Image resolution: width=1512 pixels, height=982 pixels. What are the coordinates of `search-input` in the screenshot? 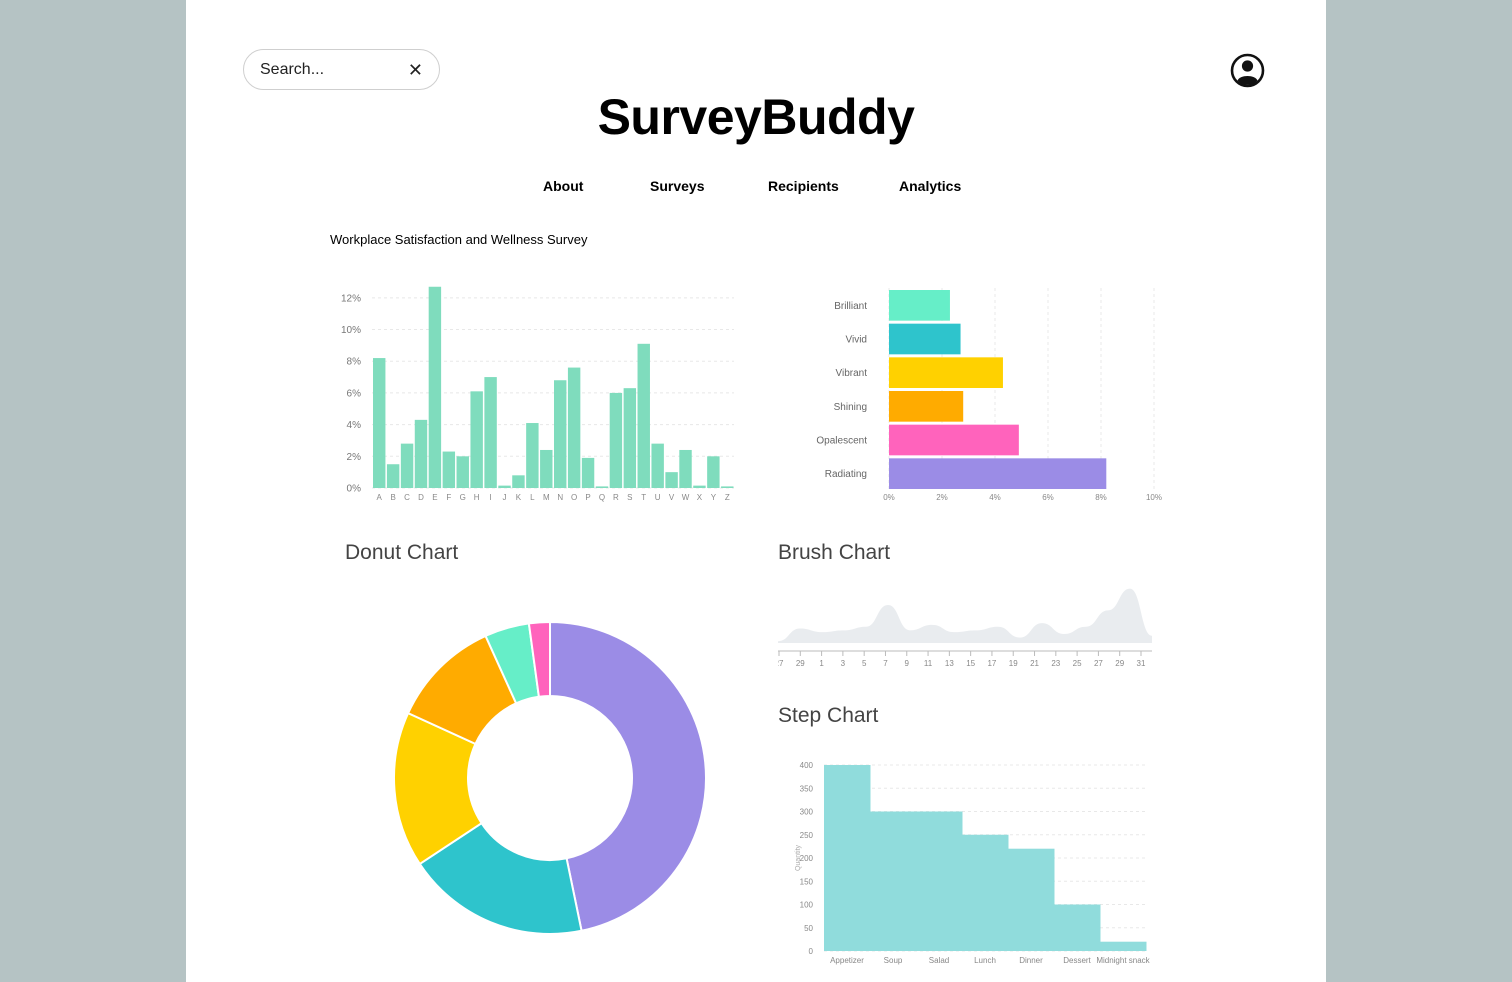 It's located at (334, 69).